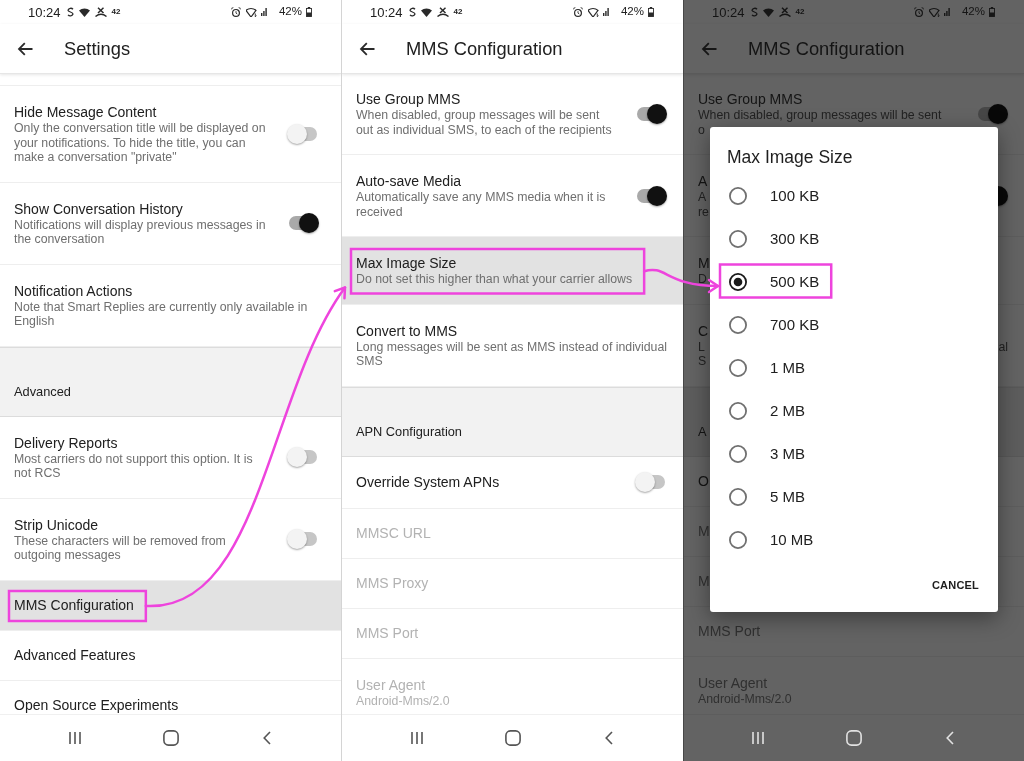 This screenshot has width=1024, height=761. Describe the element at coordinates (481, 204) in the screenshot. I see `setting-summary: Automatically save any MMS media when it is received` at that location.